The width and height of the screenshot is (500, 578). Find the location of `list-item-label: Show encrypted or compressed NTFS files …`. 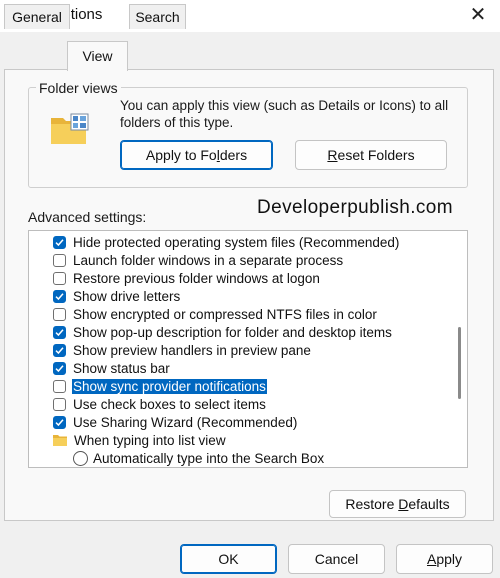

list-item-label: Show encrypted or compressed NTFS files … is located at coordinates (225, 314).